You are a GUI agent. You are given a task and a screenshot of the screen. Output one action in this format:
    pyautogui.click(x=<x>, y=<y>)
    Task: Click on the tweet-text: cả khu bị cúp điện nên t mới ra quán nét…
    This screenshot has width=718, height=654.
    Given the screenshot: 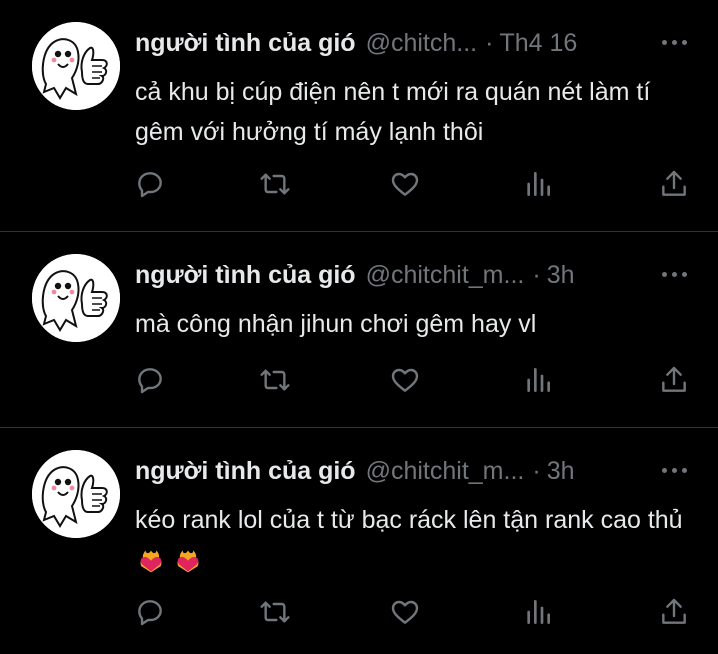 What is the action you would take?
    pyautogui.click(x=393, y=112)
    